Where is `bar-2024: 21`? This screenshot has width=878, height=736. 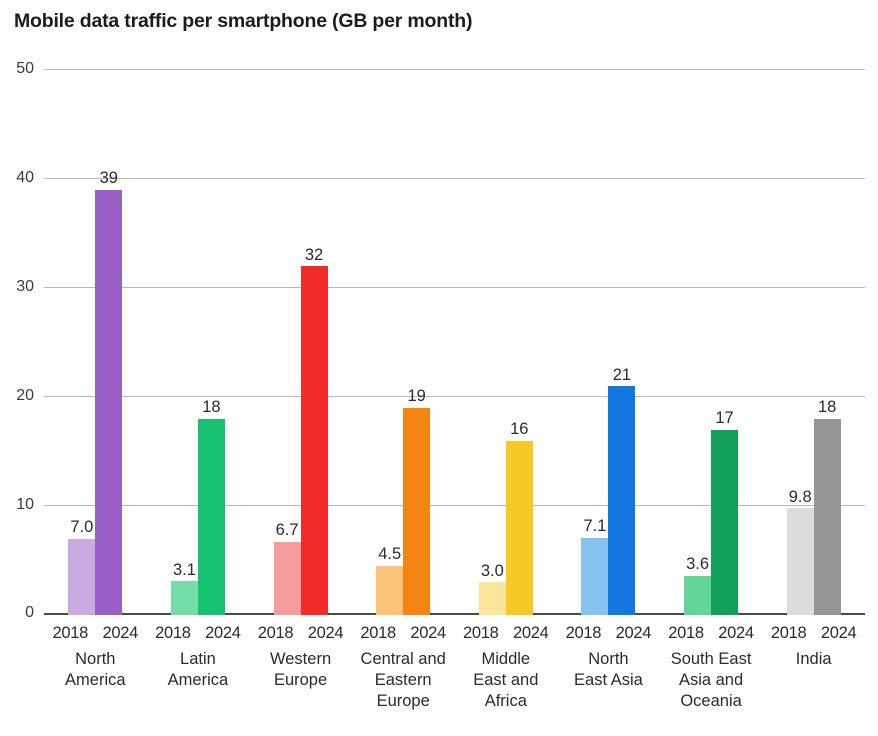 bar-2024: 21 is located at coordinates (622, 491).